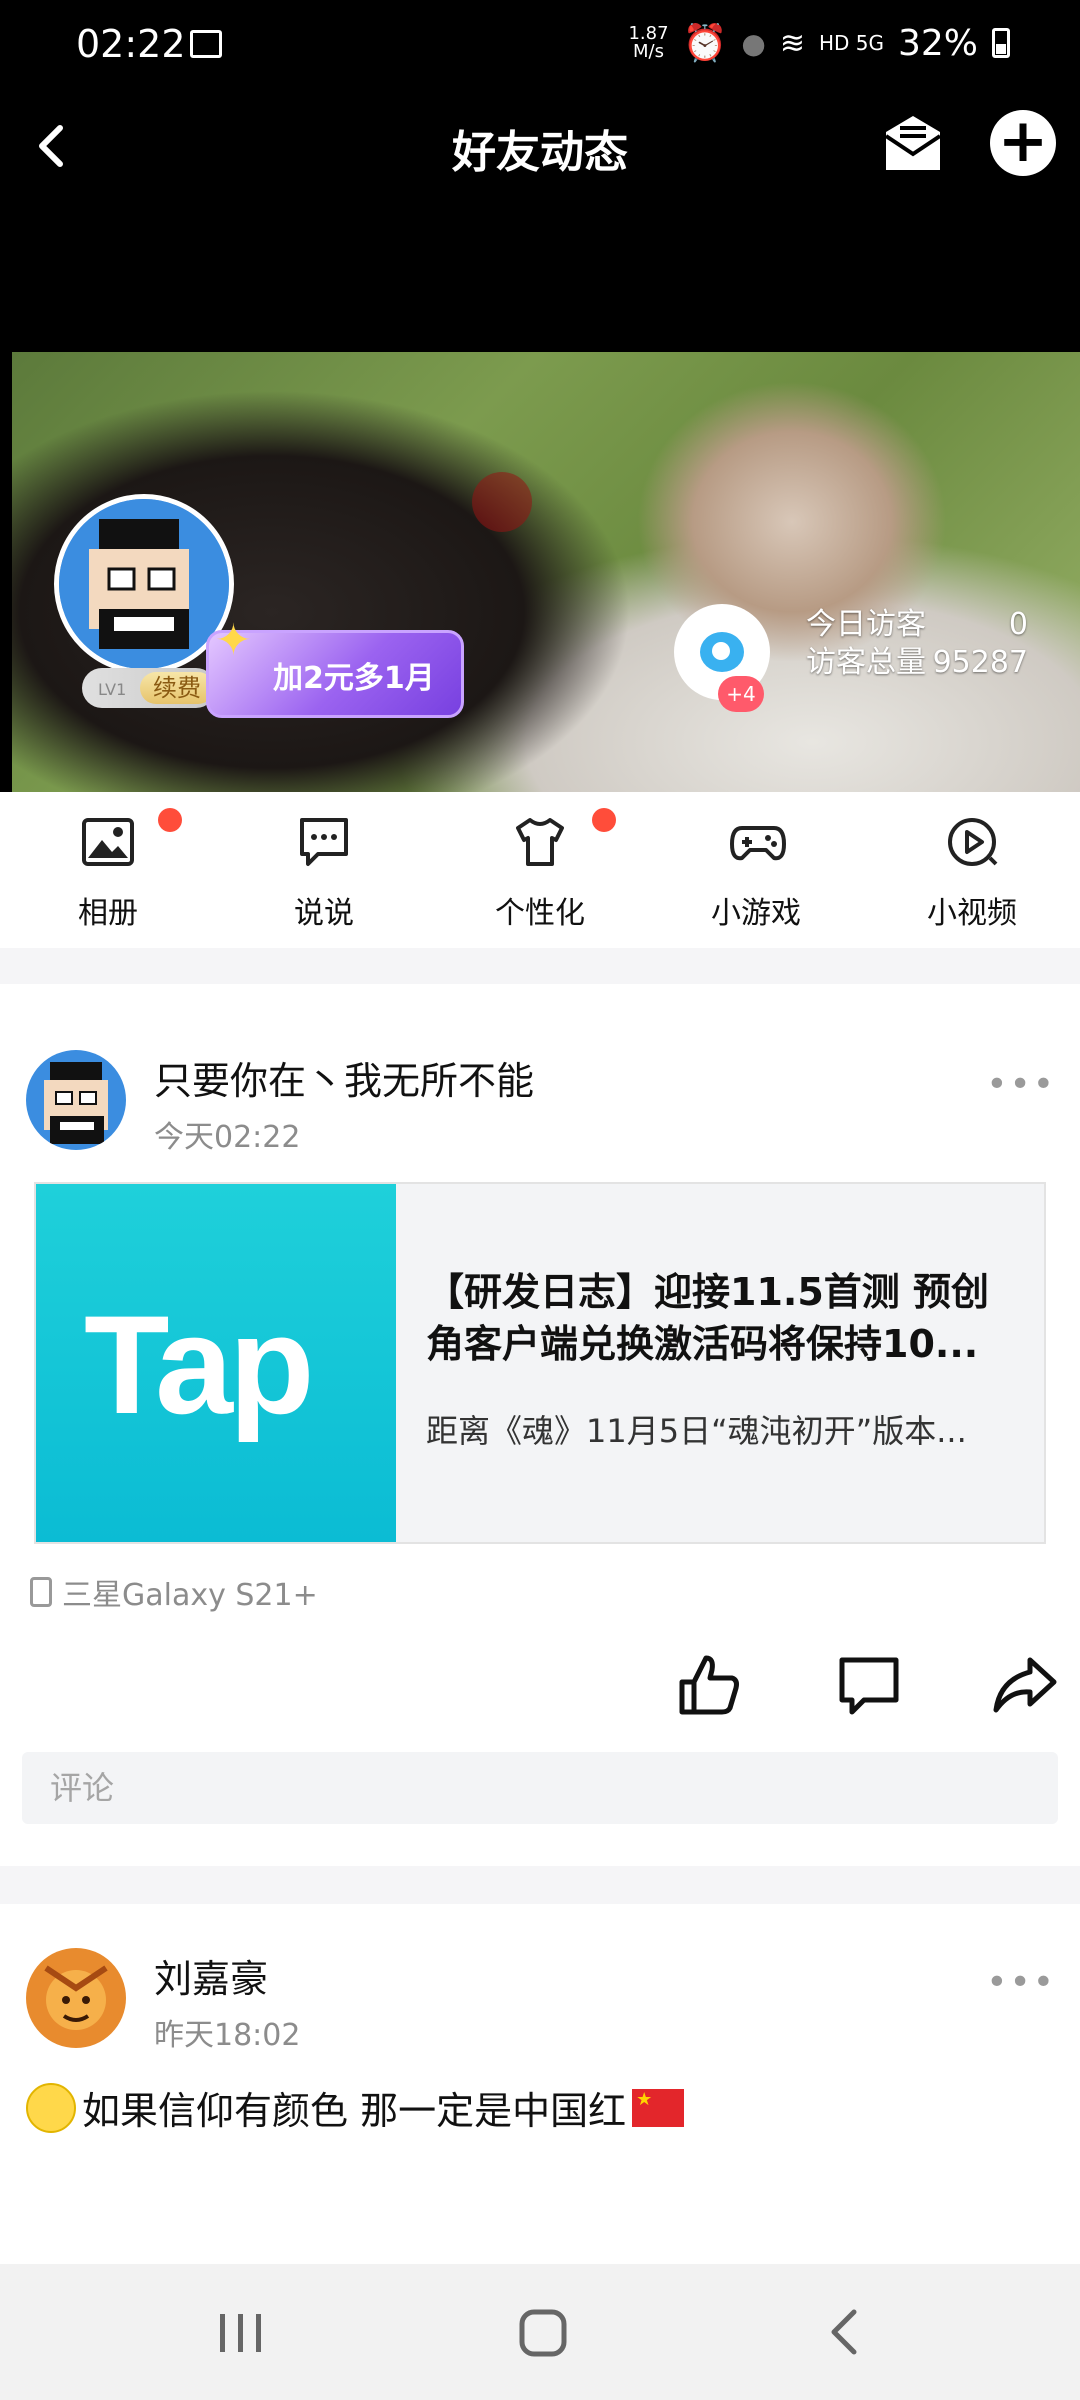 Image resolution: width=1080 pixels, height=2400 pixels. What do you see at coordinates (354, 2111) in the screenshot?
I see `post-text-content: 如果信仰有颜色 那一定是中国红` at bounding box center [354, 2111].